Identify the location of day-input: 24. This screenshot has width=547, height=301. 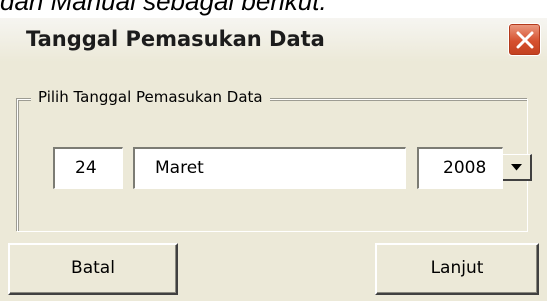
(88, 168).